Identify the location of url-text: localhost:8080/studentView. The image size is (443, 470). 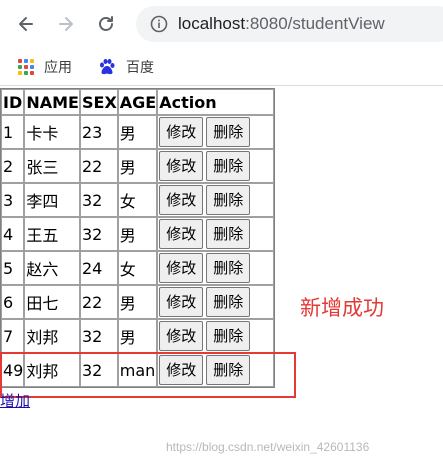
(281, 24).